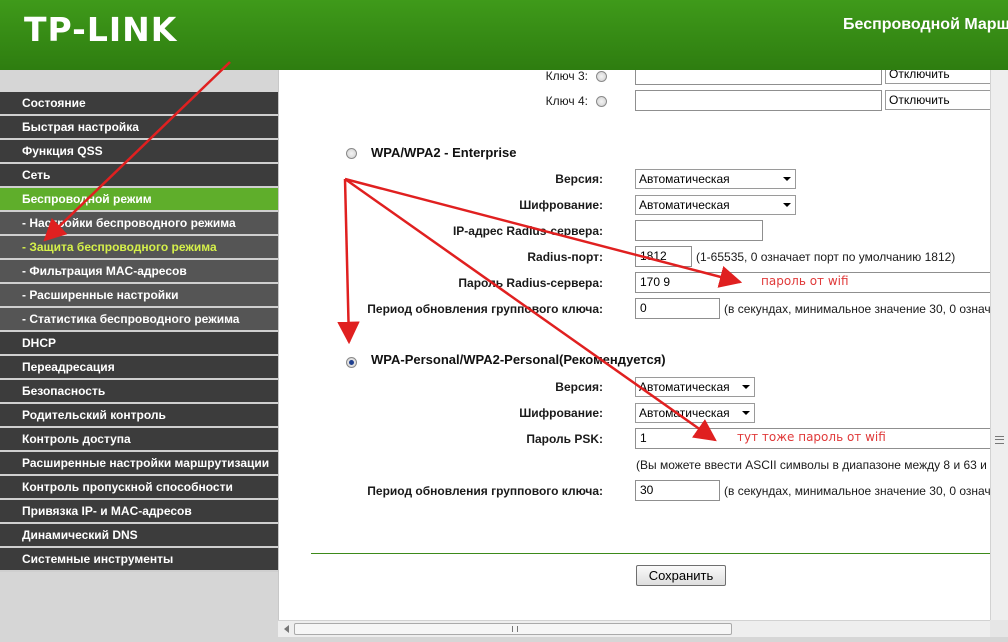 This screenshot has width=1008, height=642. I want to click on sidebar-top-gap, so click(139, 81).